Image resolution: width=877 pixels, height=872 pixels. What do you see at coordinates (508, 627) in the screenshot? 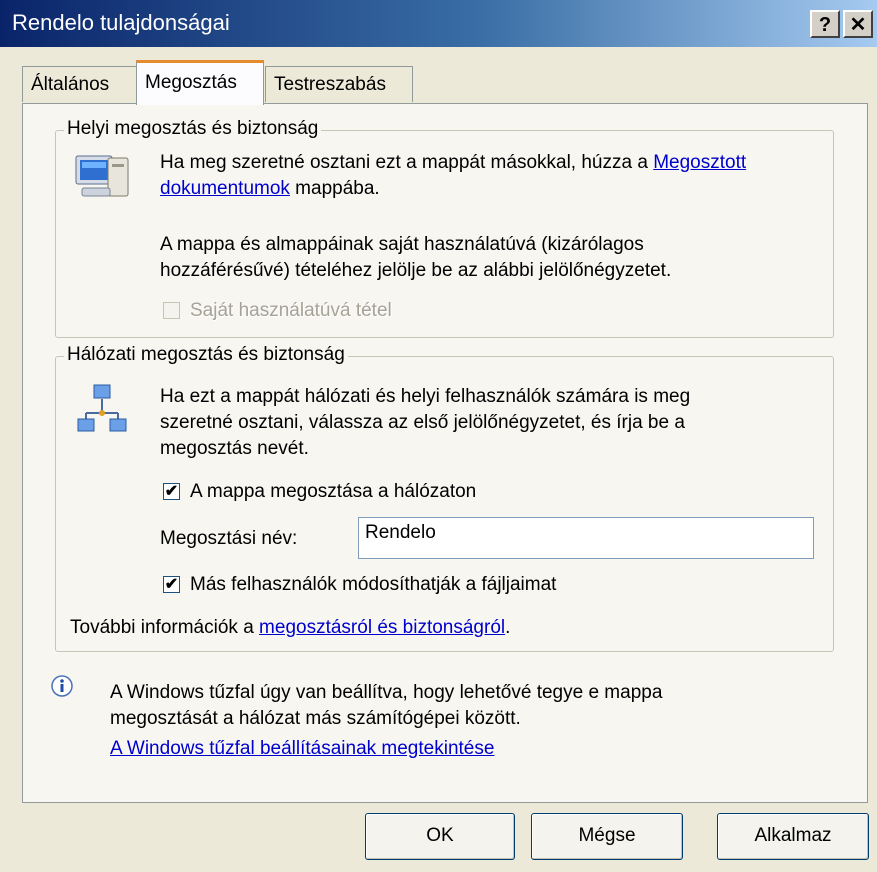
I see `more-info-post: .` at bounding box center [508, 627].